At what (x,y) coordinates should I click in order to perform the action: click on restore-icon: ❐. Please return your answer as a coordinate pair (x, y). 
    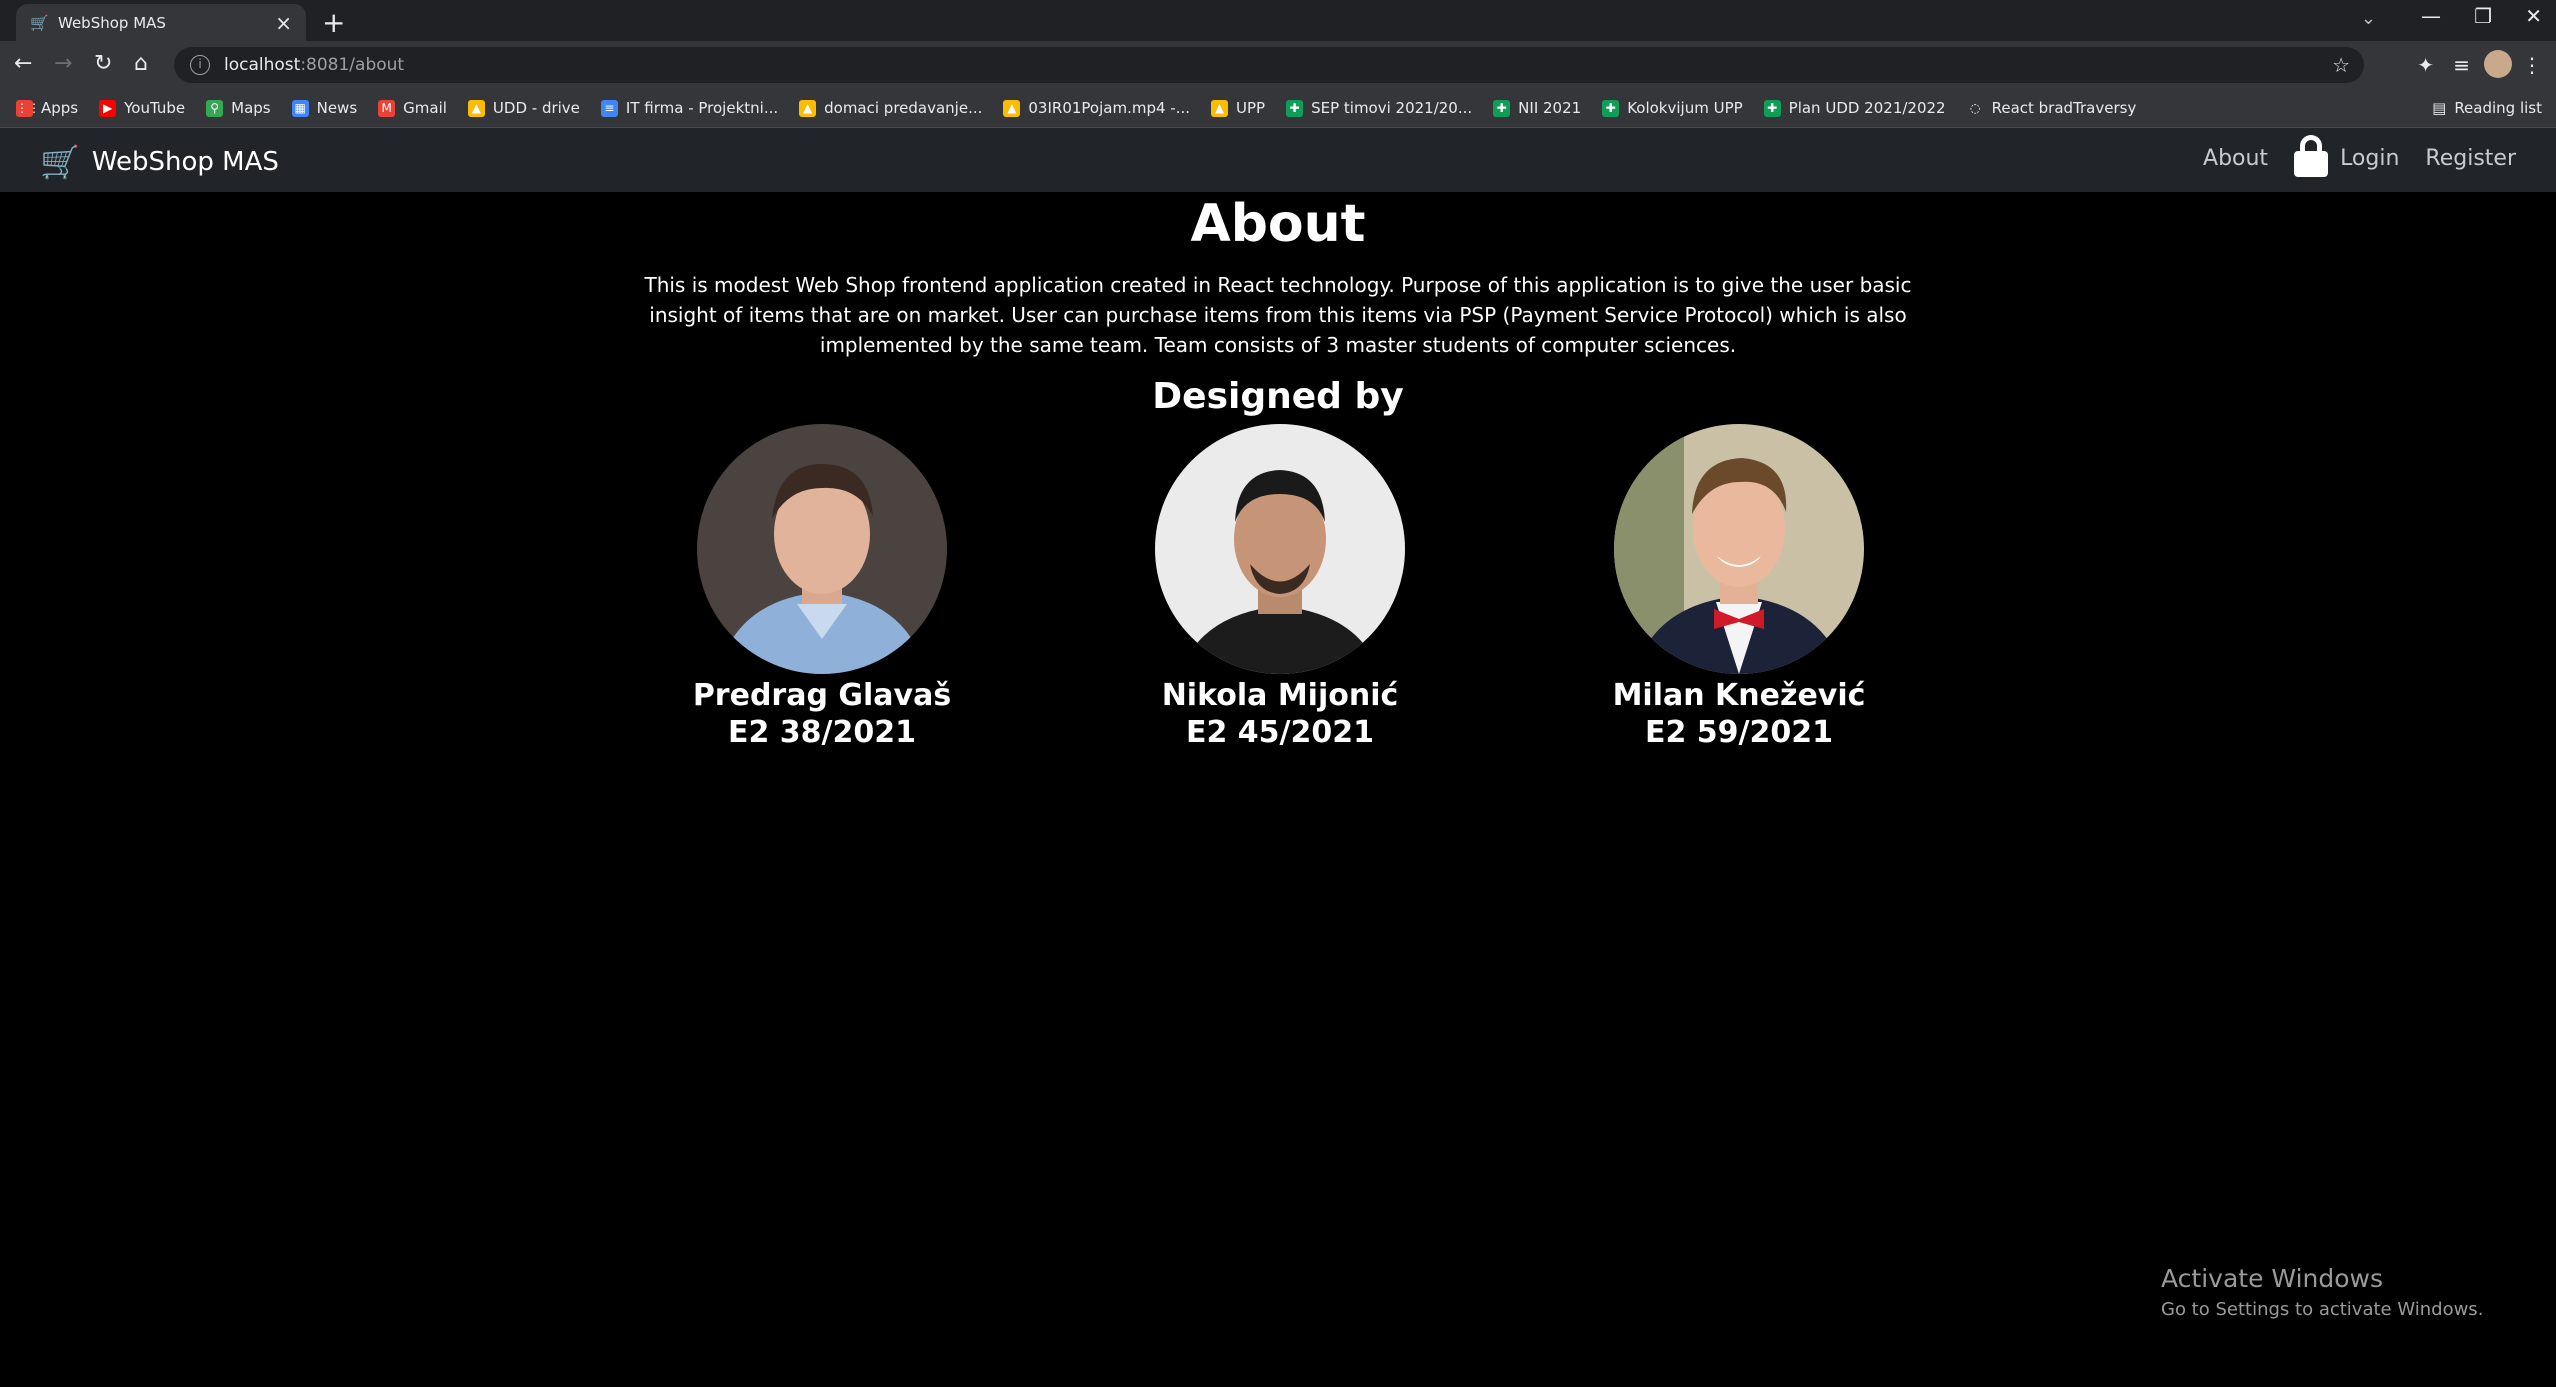
    Looking at the image, I should click on (2483, 16).